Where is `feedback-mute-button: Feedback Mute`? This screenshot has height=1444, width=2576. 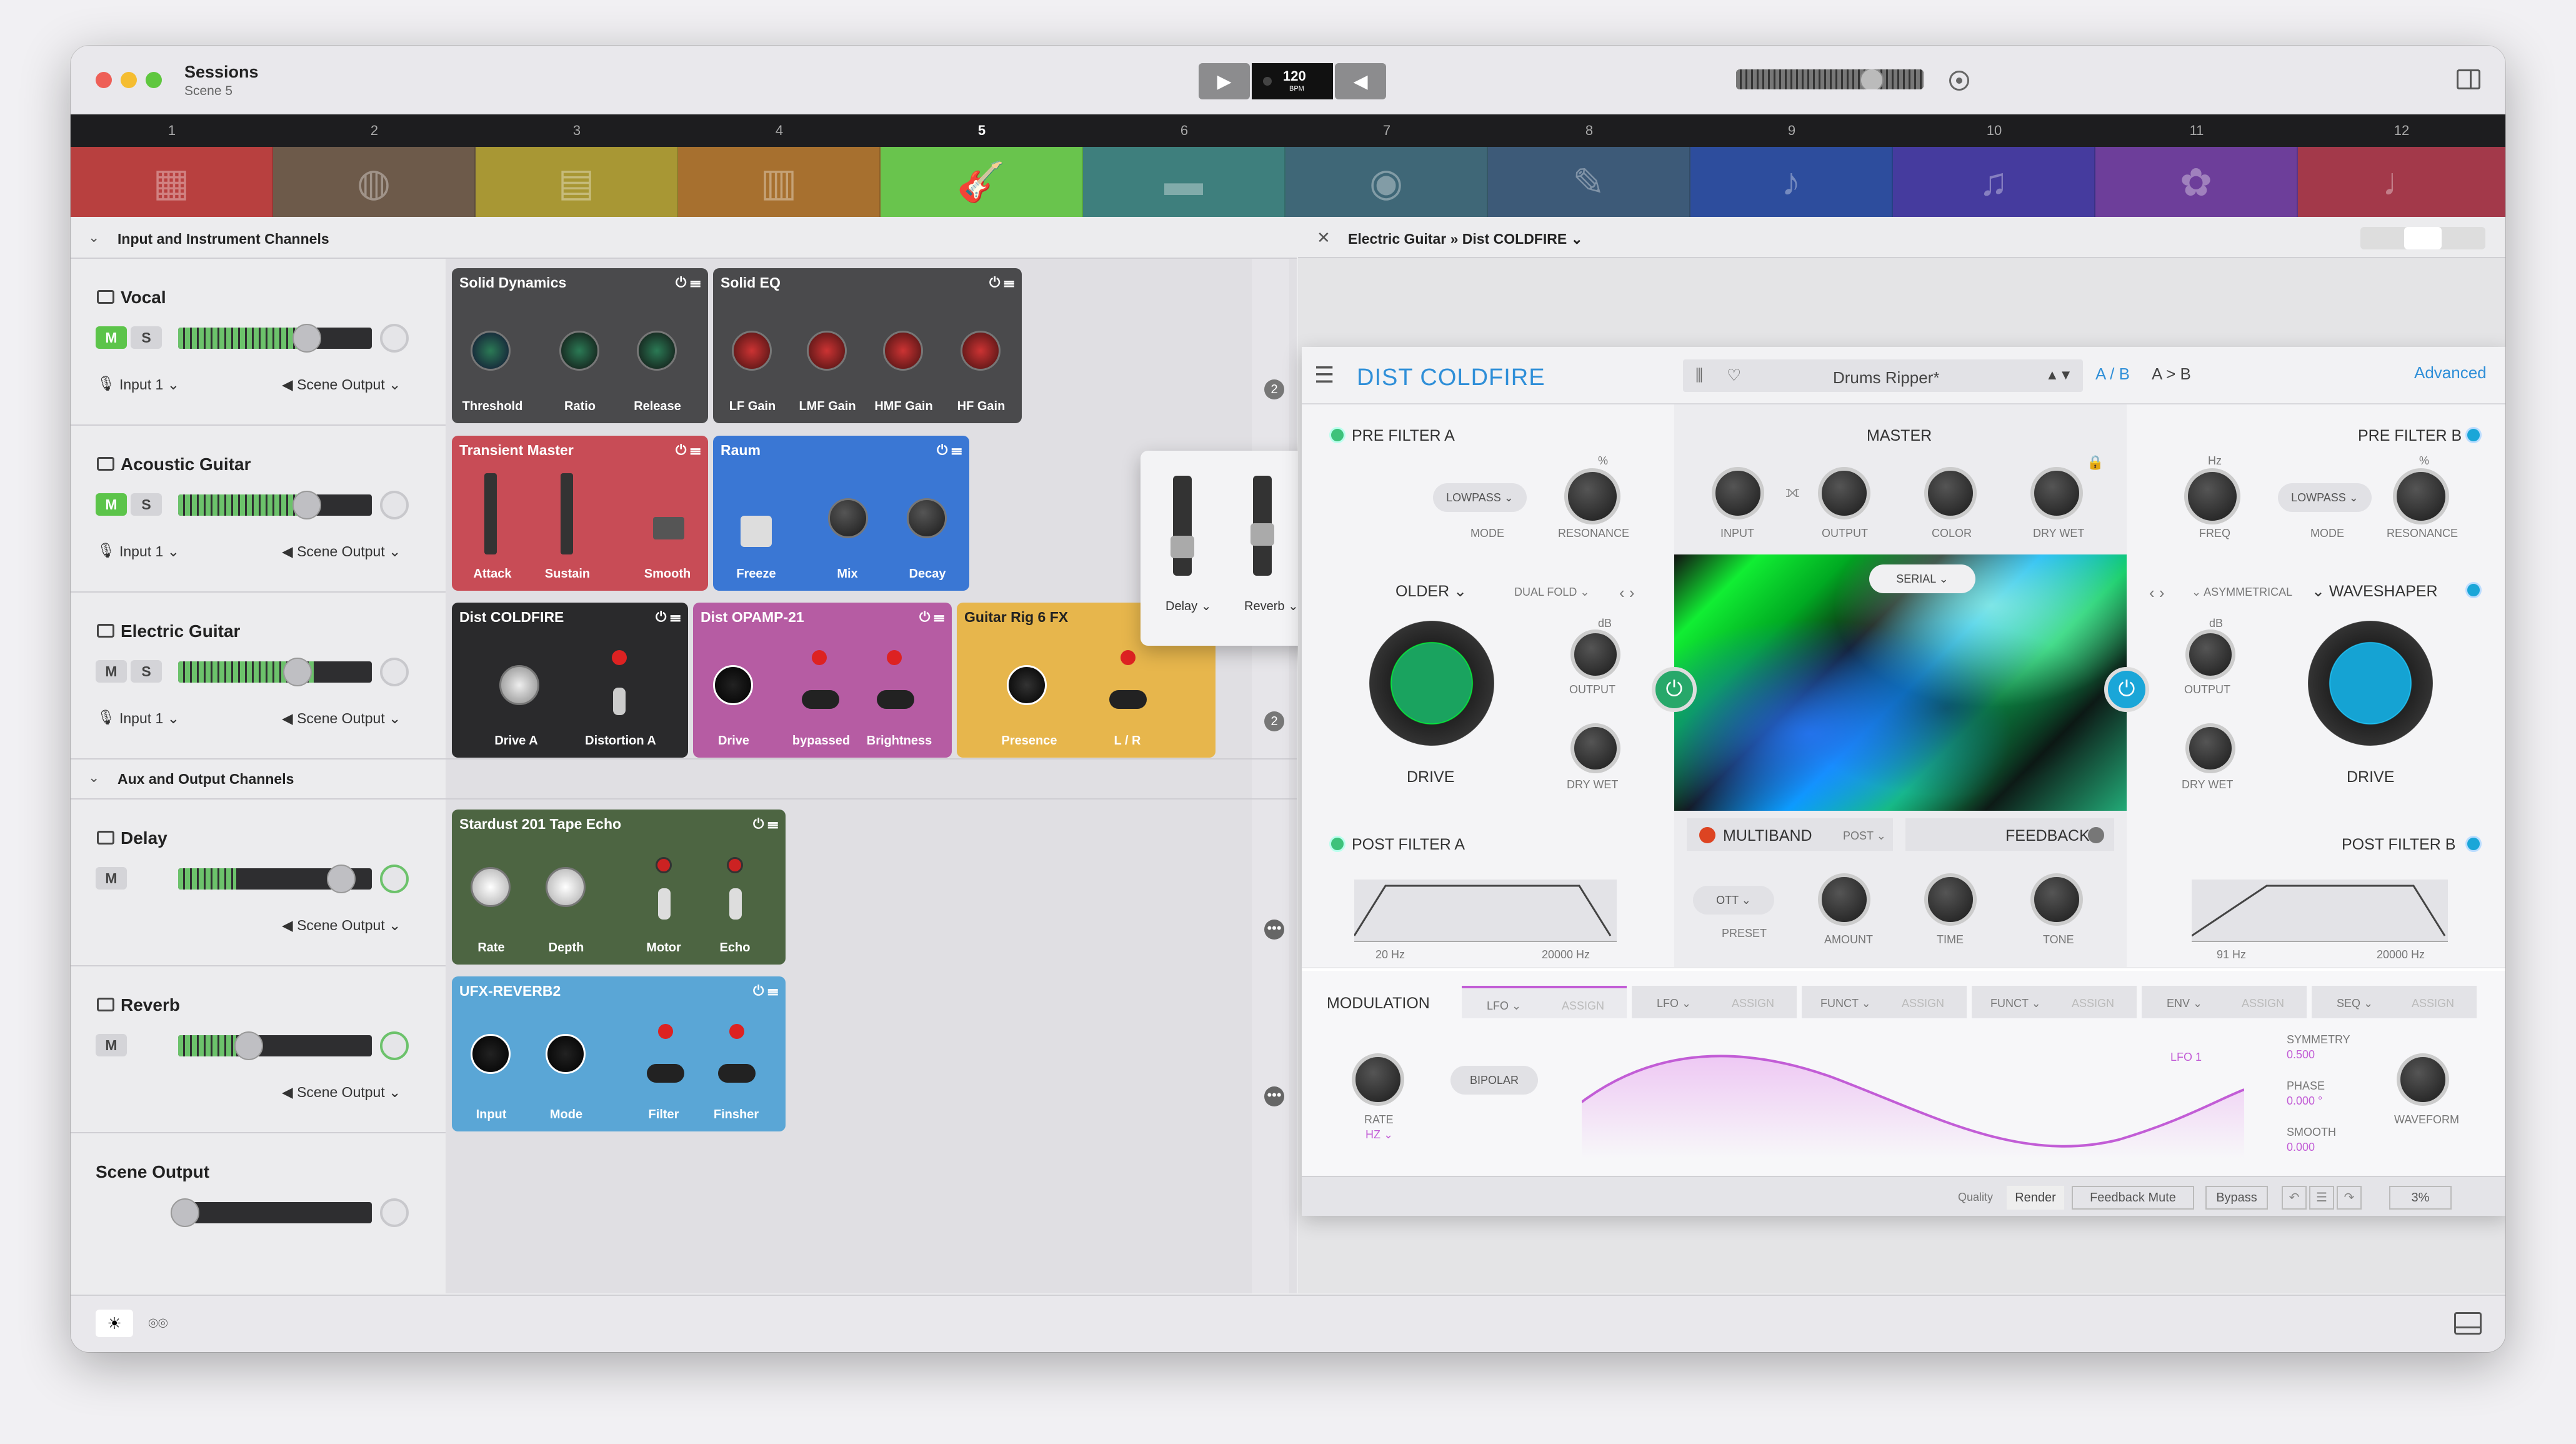
feedback-mute-button: Feedback Mute is located at coordinates (2133, 1198).